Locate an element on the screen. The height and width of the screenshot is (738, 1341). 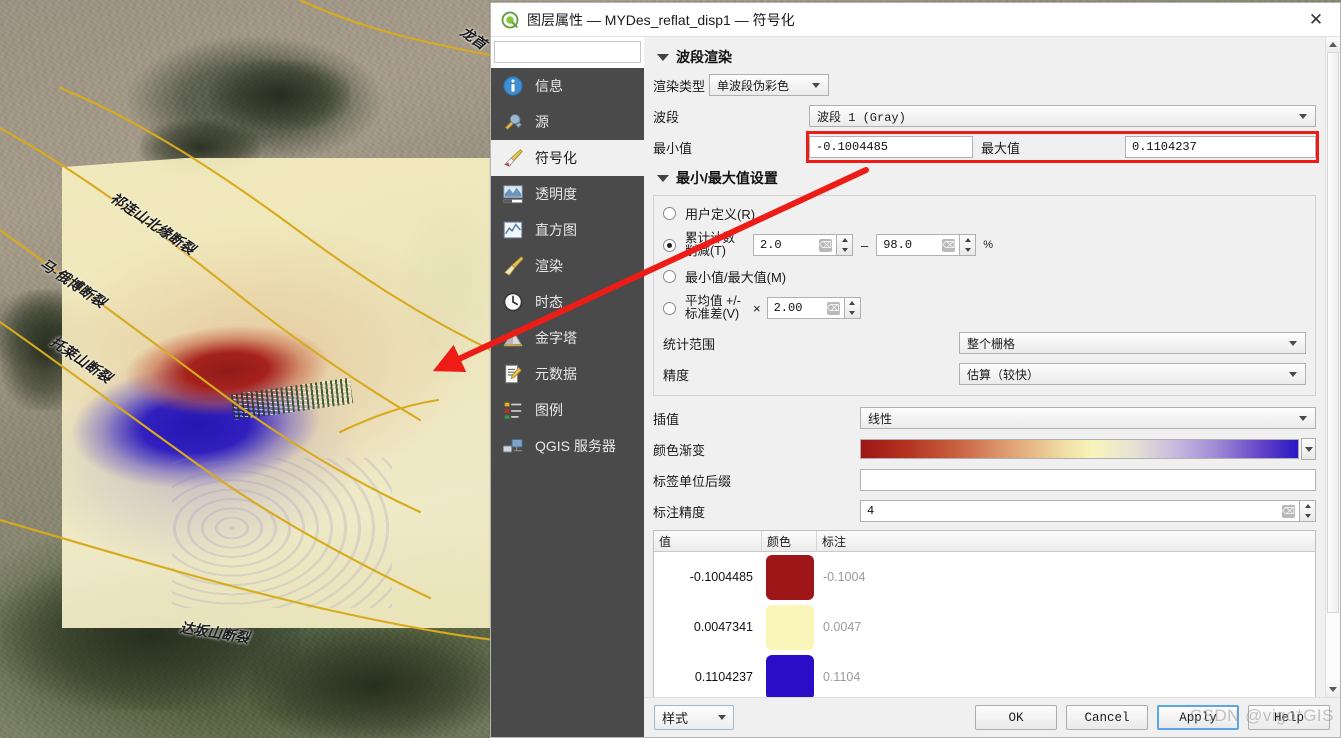
ok-button: OK is located at coordinates (1016, 717).